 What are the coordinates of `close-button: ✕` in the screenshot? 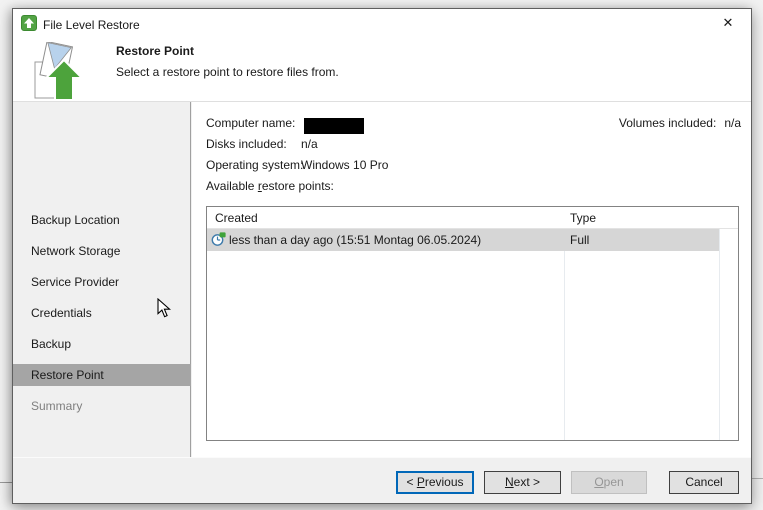 It's located at (728, 23).